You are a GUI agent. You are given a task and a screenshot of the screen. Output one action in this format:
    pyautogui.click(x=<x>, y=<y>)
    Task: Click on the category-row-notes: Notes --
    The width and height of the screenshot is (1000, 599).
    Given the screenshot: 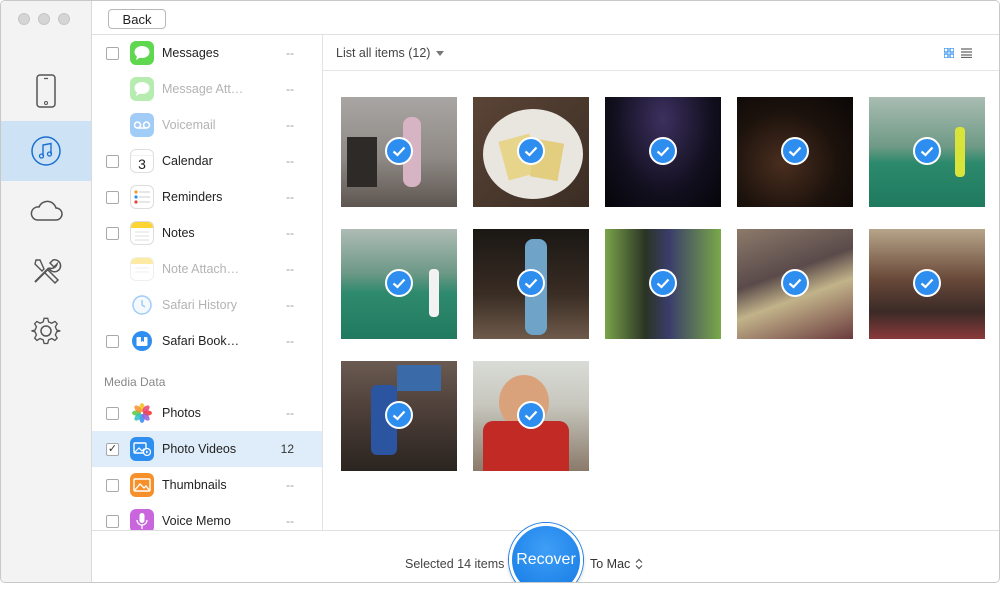 What is the action you would take?
    pyautogui.click(x=207, y=233)
    